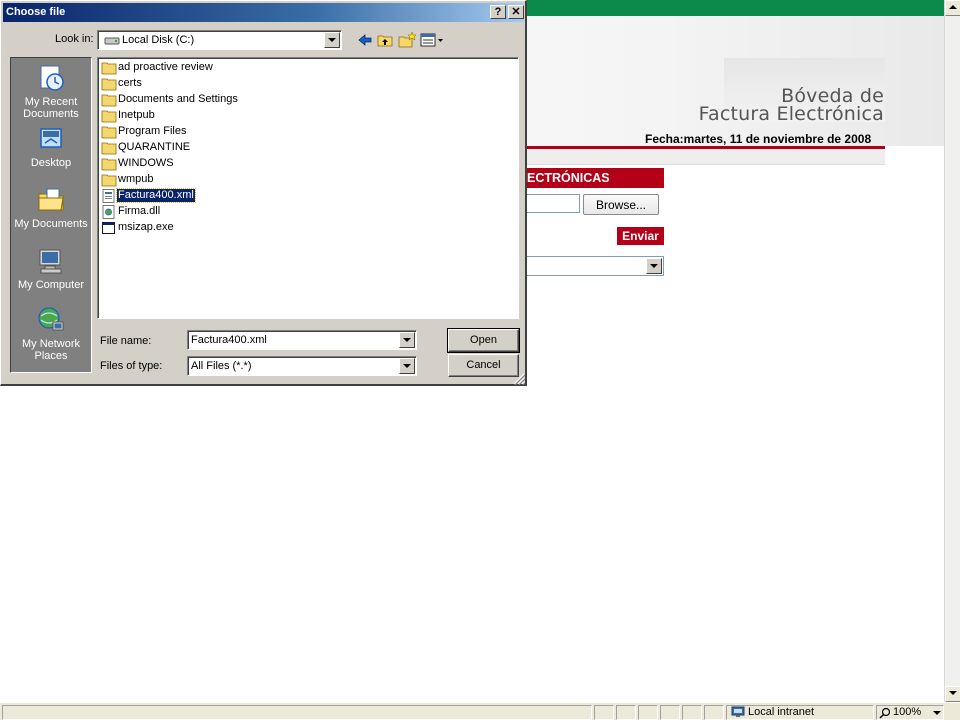  What do you see at coordinates (108, 196) in the screenshot?
I see `xml-file-icon` at bounding box center [108, 196].